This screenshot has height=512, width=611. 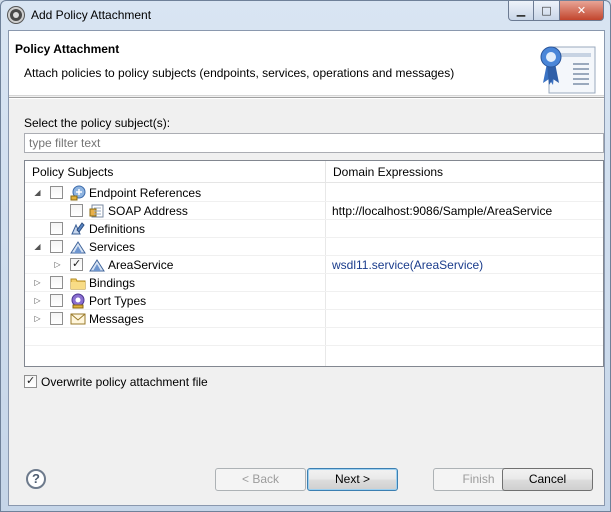 What do you see at coordinates (521, 11) in the screenshot?
I see `minimize-button: ▁` at bounding box center [521, 11].